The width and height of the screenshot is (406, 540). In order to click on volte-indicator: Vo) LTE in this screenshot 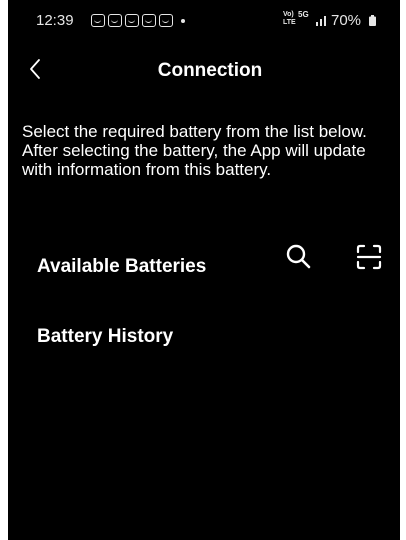, I will do `click(289, 18)`.